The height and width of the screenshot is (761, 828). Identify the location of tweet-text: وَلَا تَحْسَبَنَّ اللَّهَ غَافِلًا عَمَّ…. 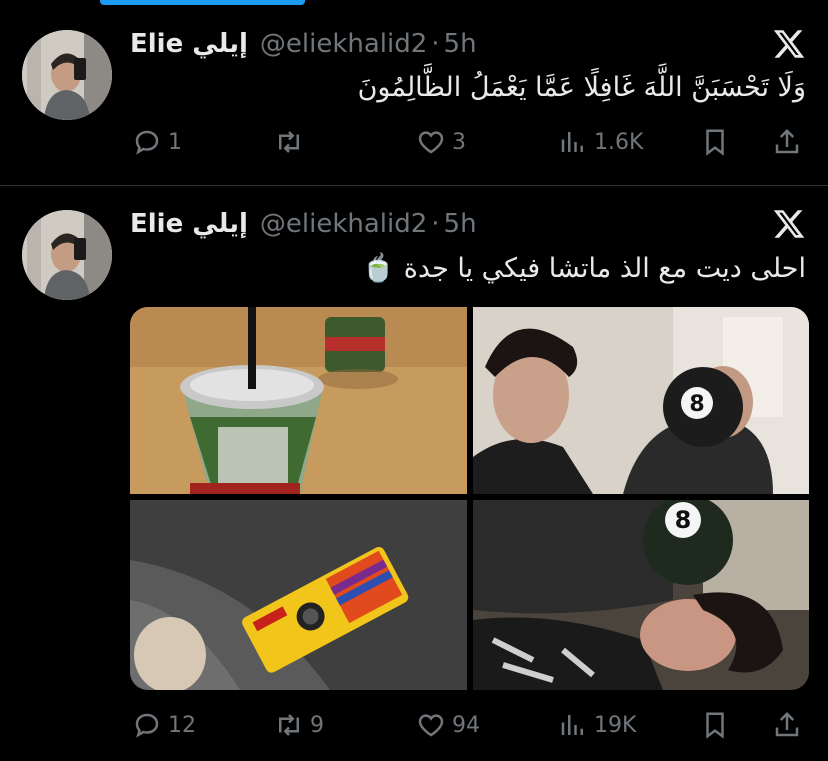
(581, 87).